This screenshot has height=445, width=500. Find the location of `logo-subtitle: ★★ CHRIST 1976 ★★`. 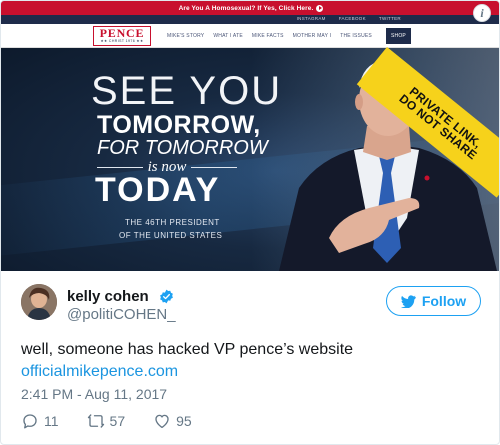

logo-subtitle: ★★ CHRIST 1976 ★★ is located at coordinates (122, 41).